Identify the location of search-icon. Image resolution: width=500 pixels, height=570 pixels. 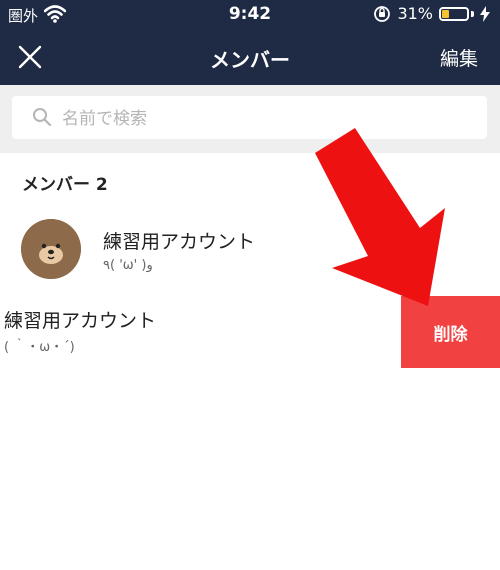
(42, 117).